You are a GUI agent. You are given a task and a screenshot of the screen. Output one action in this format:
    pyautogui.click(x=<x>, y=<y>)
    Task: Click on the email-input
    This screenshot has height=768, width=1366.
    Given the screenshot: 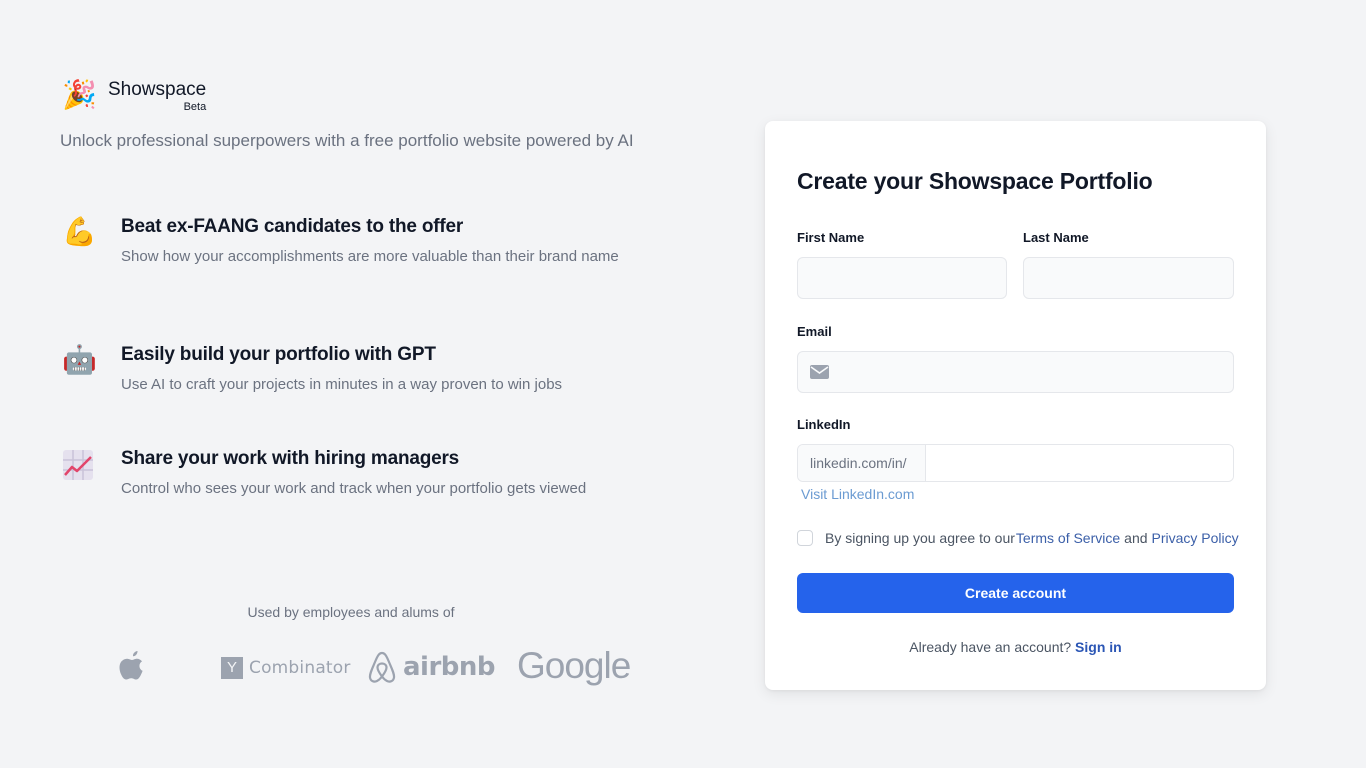 What is the action you would take?
    pyautogui.click(x=1015, y=372)
    